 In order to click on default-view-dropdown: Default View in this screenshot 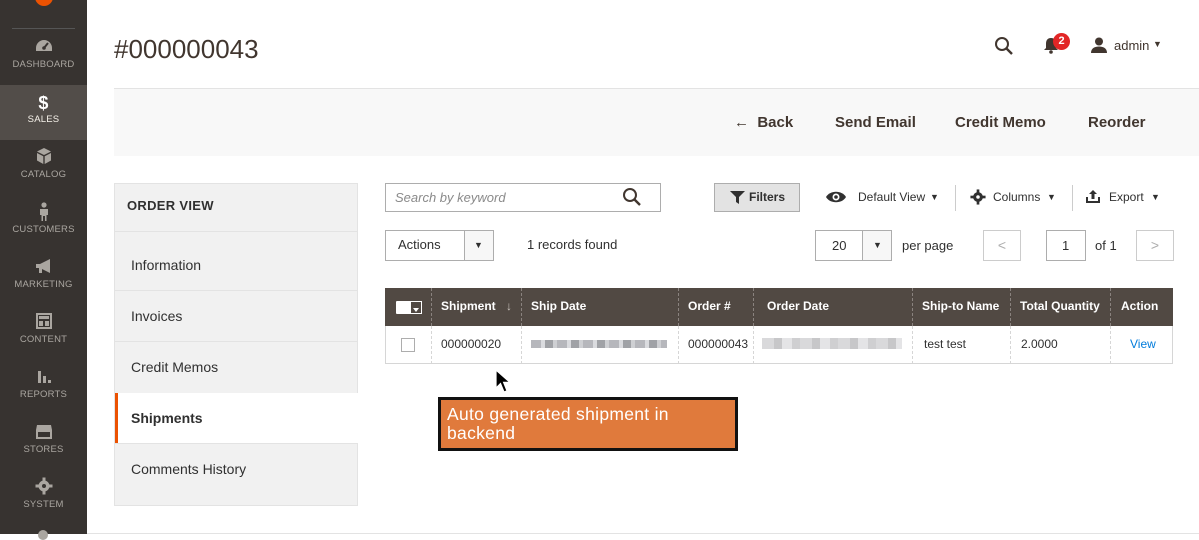, I will do `click(891, 197)`.